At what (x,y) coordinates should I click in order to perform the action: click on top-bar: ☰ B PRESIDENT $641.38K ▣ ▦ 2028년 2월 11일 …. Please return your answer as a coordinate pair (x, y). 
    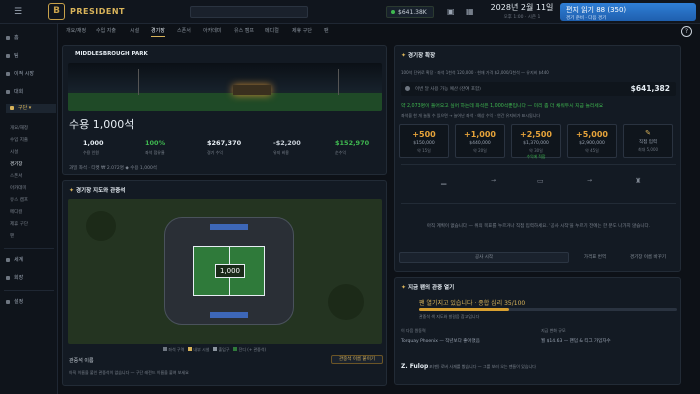
    Looking at the image, I should click on (350, 12).